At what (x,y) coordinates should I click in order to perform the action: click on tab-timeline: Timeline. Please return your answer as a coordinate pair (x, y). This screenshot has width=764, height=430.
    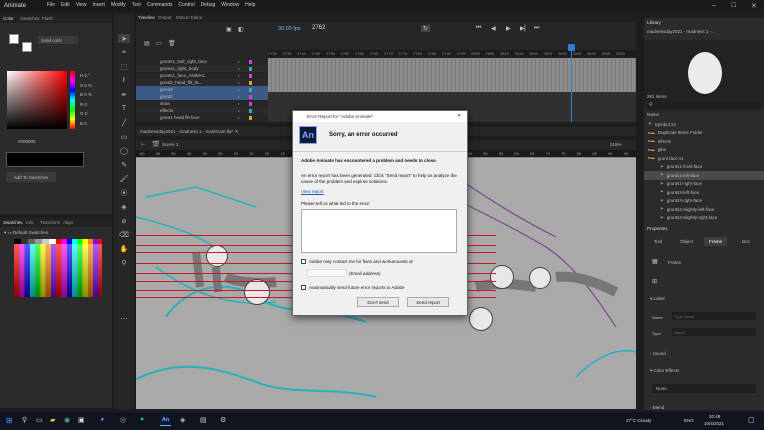
    Looking at the image, I should click on (146, 17).